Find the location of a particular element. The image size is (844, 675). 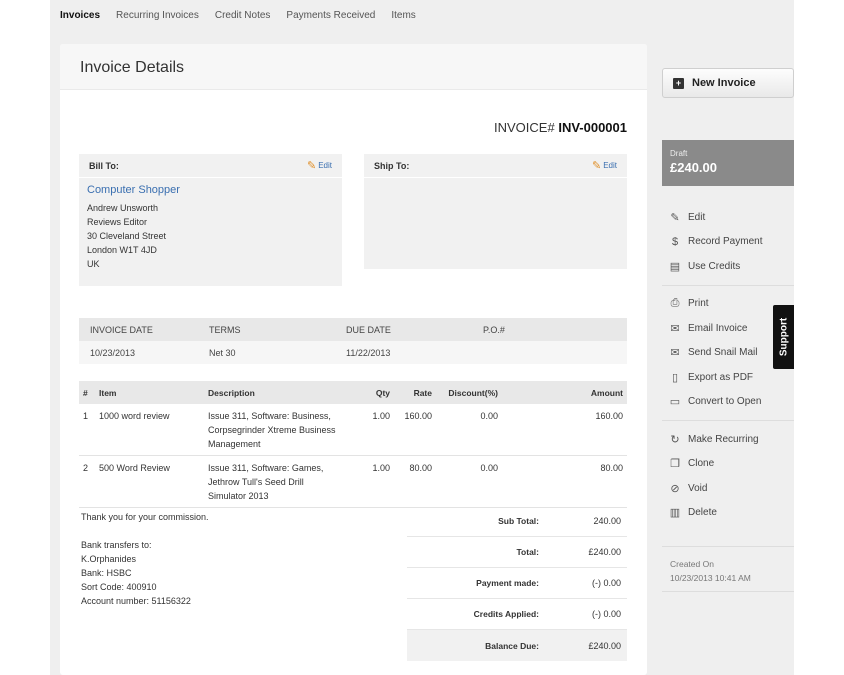

balance-due-label: Balance Due: is located at coordinates (512, 645).